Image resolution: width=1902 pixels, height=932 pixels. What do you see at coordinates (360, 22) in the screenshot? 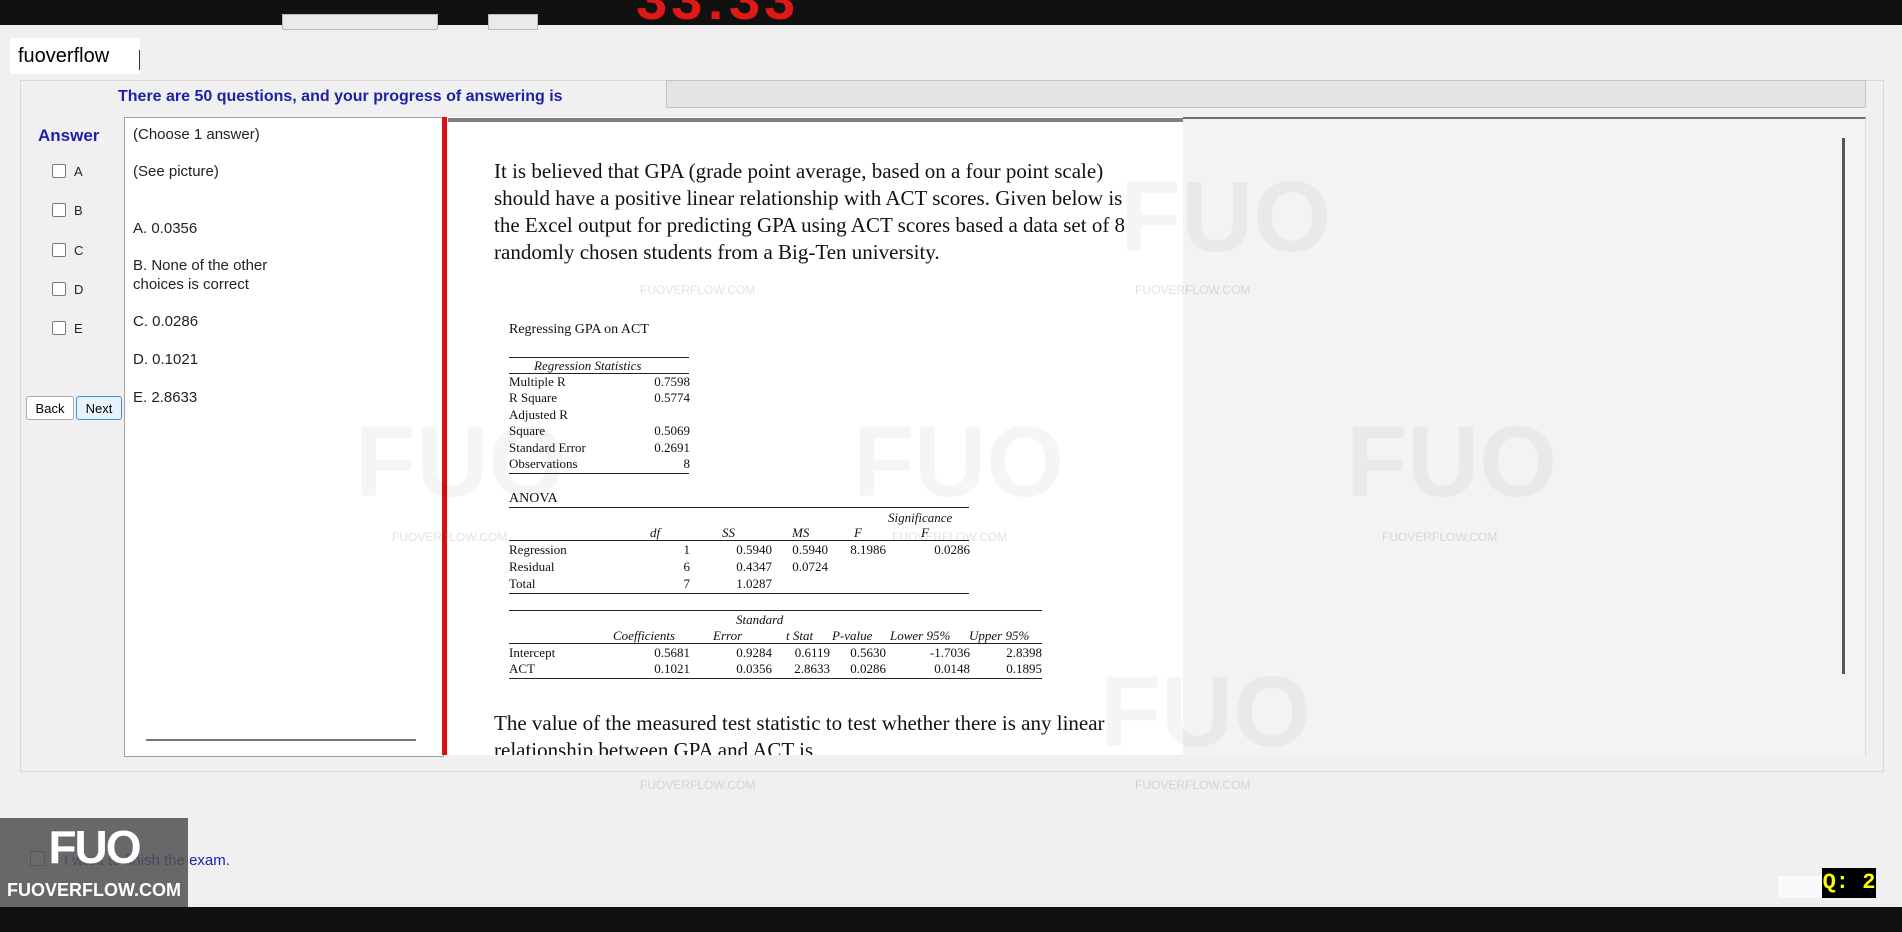
I see `top-ghost-field` at bounding box center [360, 22].